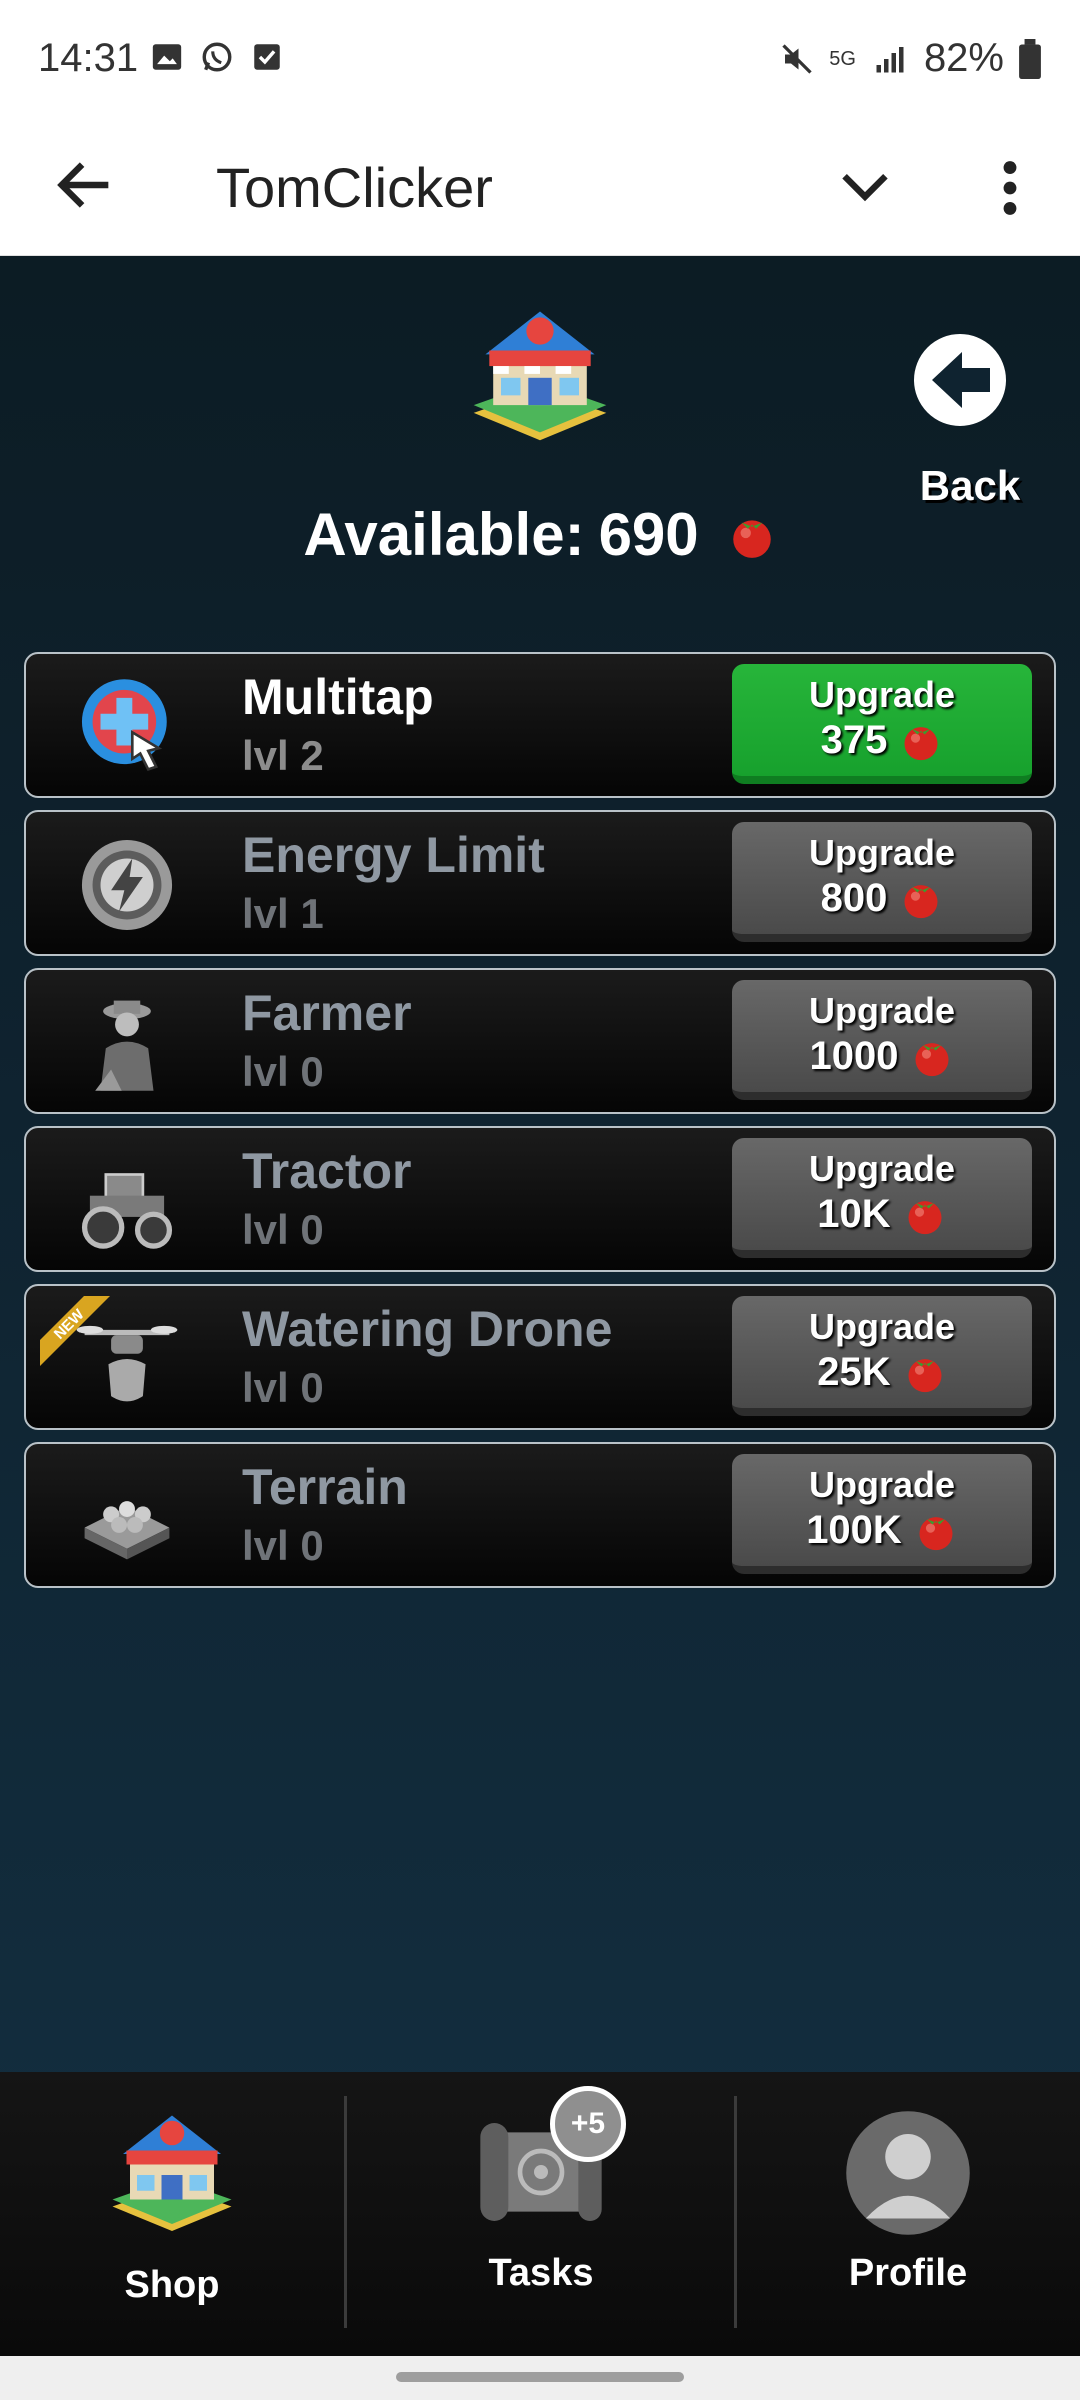 Image resolution: width=1080 pixels, height=2400 pixels. I want to click on nav-tasks: +5 Tasks, so click(541, 2214).